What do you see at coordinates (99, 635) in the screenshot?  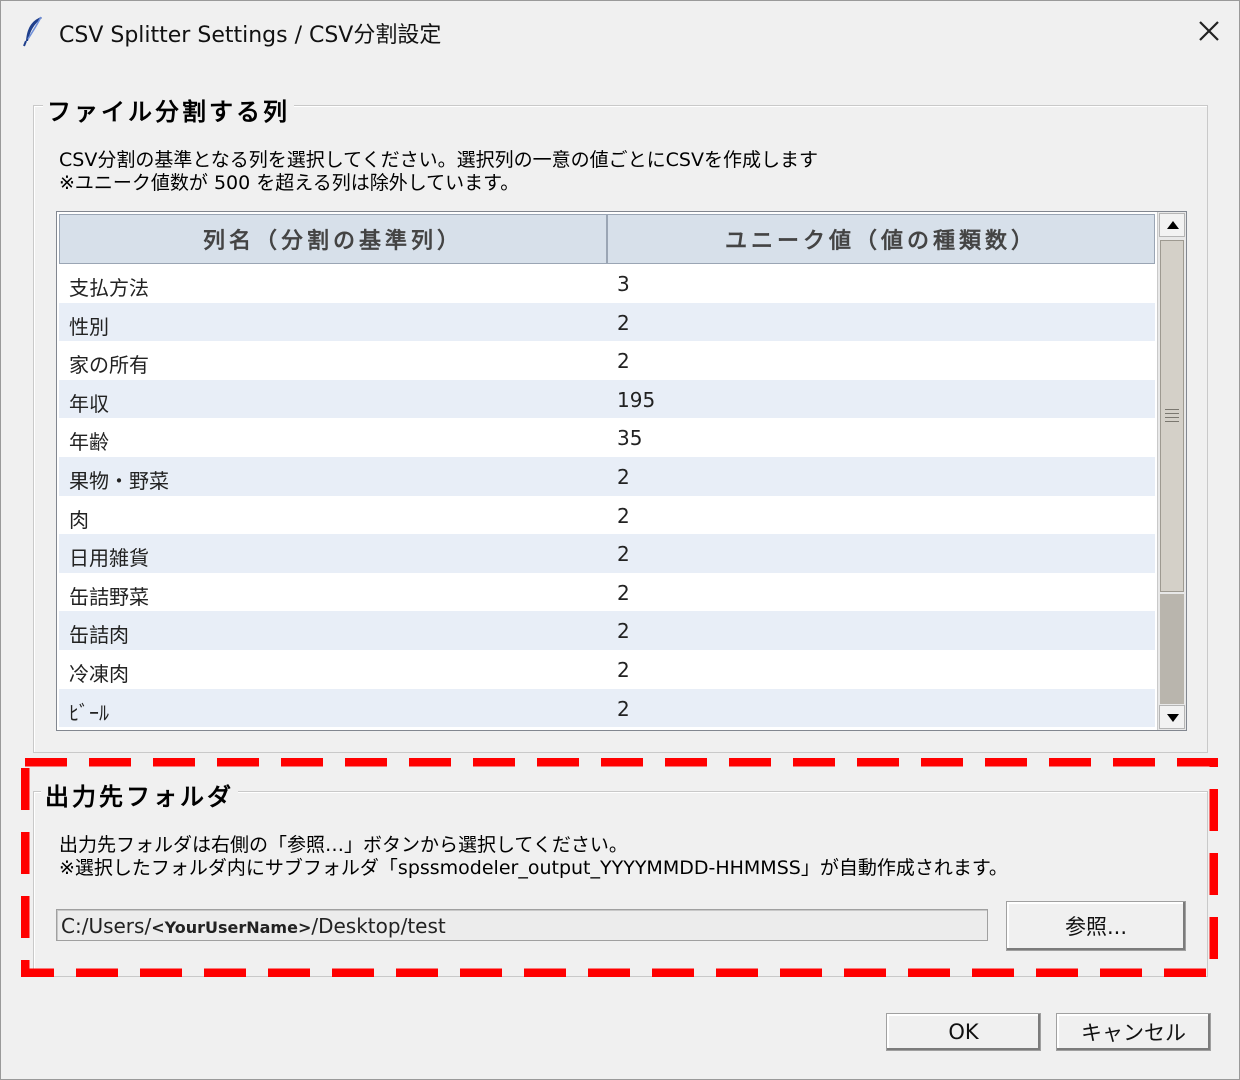 I see `cell-column-name: 缶詰肉` at bounding box center [99, 635].